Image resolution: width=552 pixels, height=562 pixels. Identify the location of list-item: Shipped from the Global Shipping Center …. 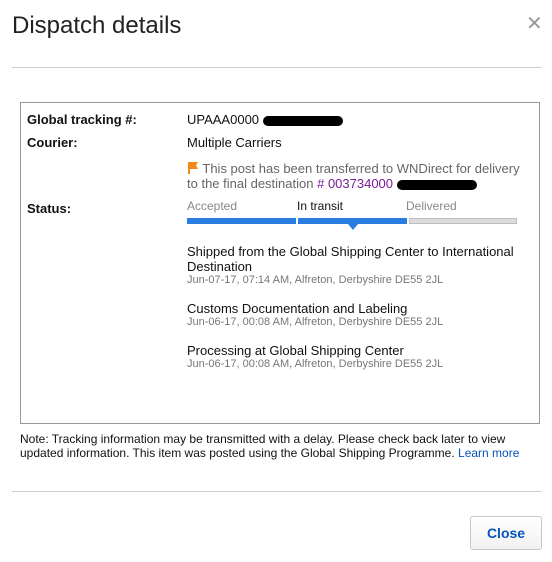
(357, 265).